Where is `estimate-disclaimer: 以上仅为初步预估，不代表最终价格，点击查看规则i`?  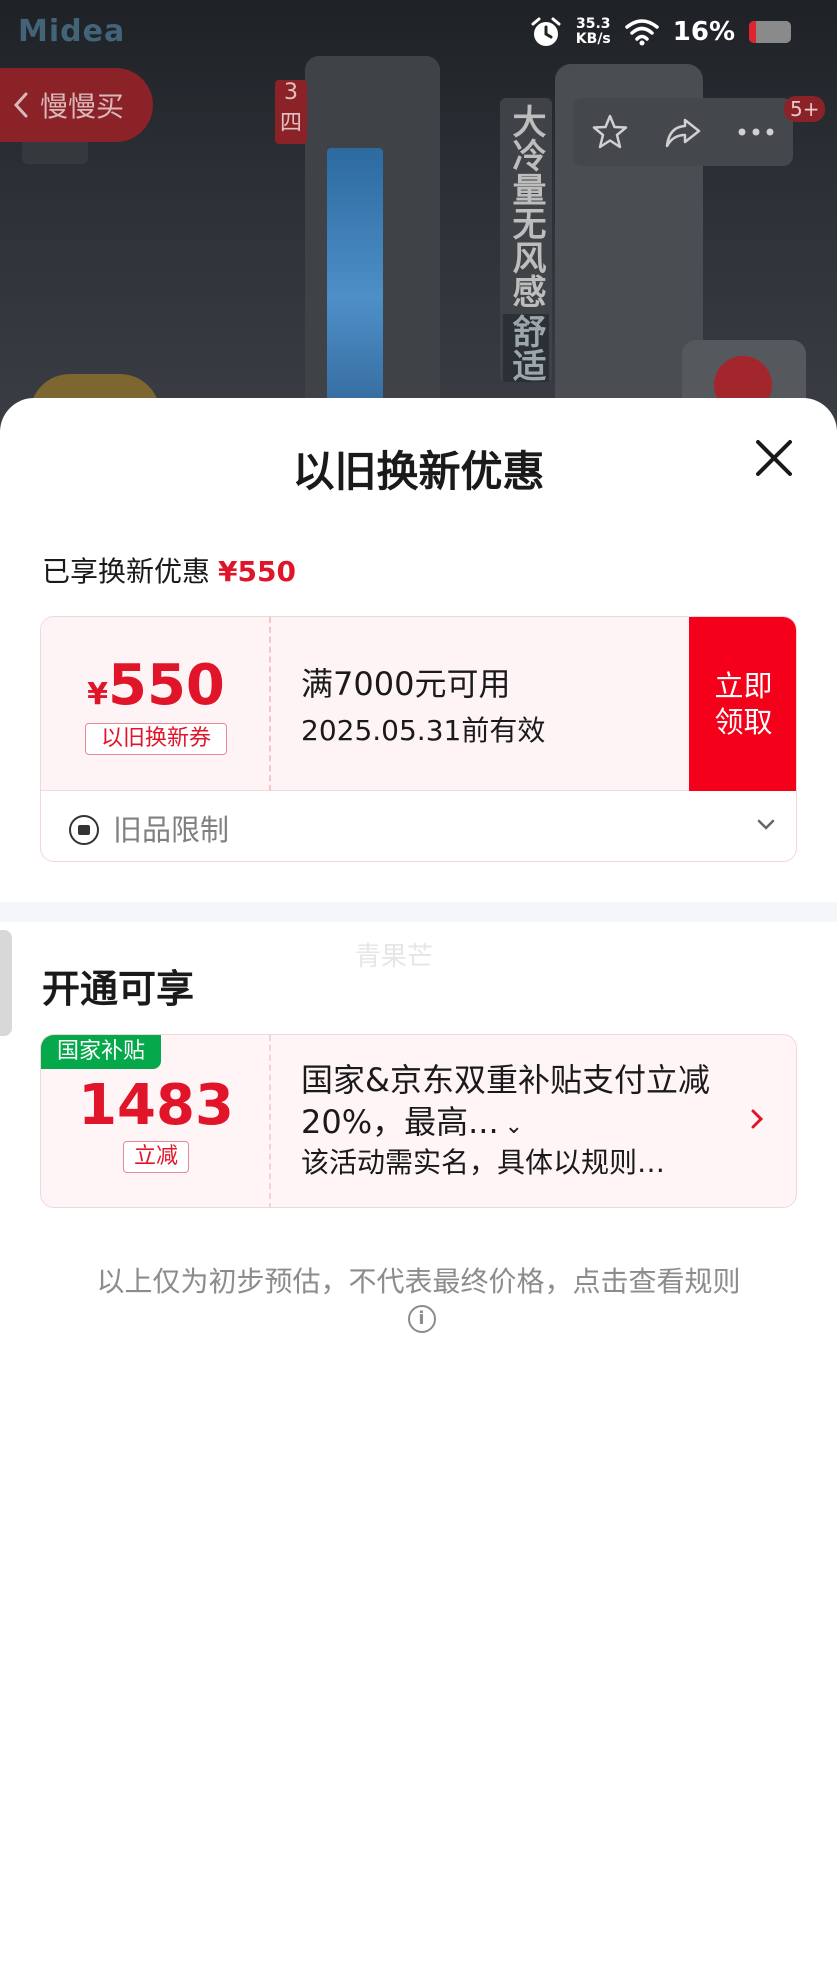 estimate-disclaimer: 以上仅为初步预估，不代表最终价格，点击查看规则i is located at coordinates (418, 1300).